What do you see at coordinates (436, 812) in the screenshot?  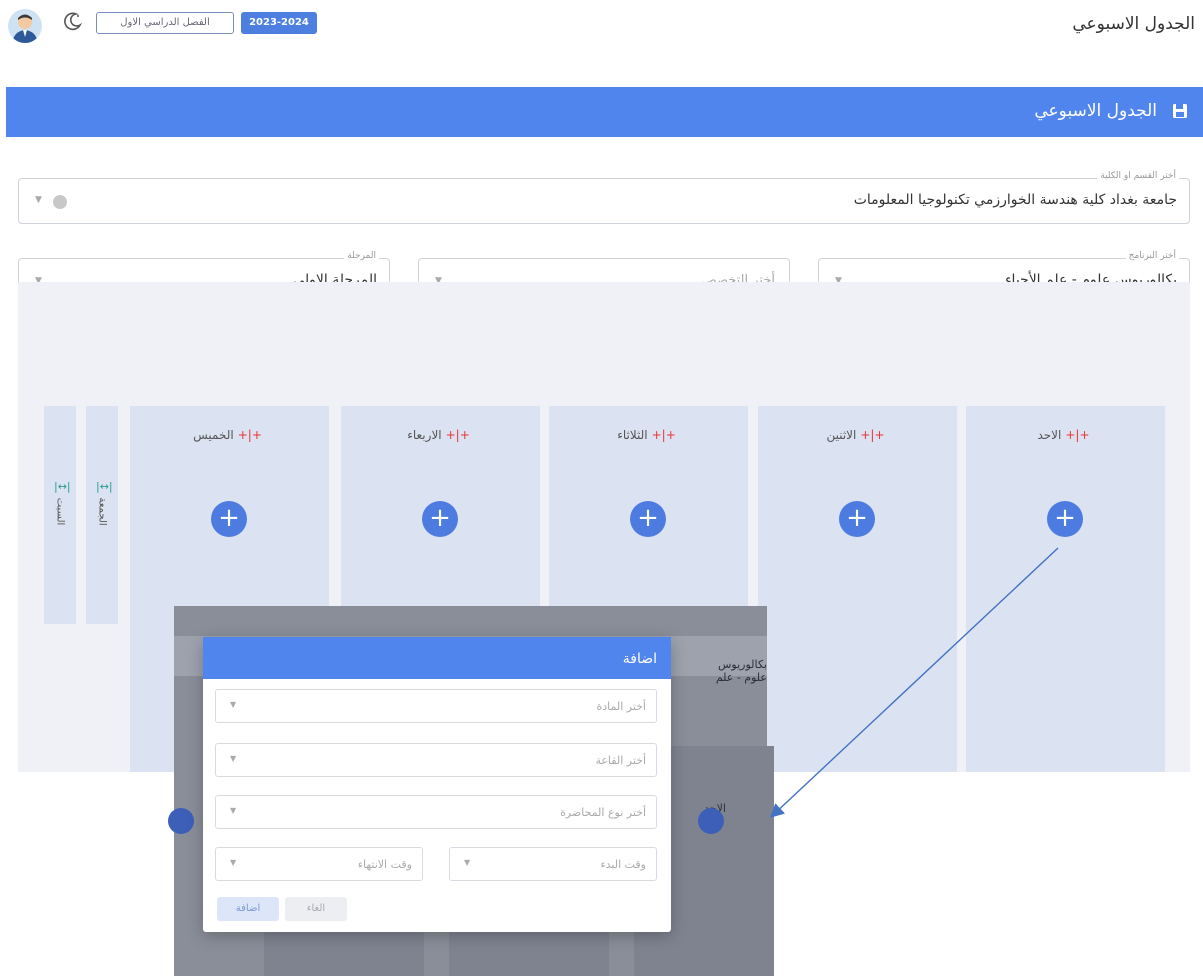 I see `lecture-type-select: أختر نوع المحاضرة ▼` at bounding box center [436, 812].